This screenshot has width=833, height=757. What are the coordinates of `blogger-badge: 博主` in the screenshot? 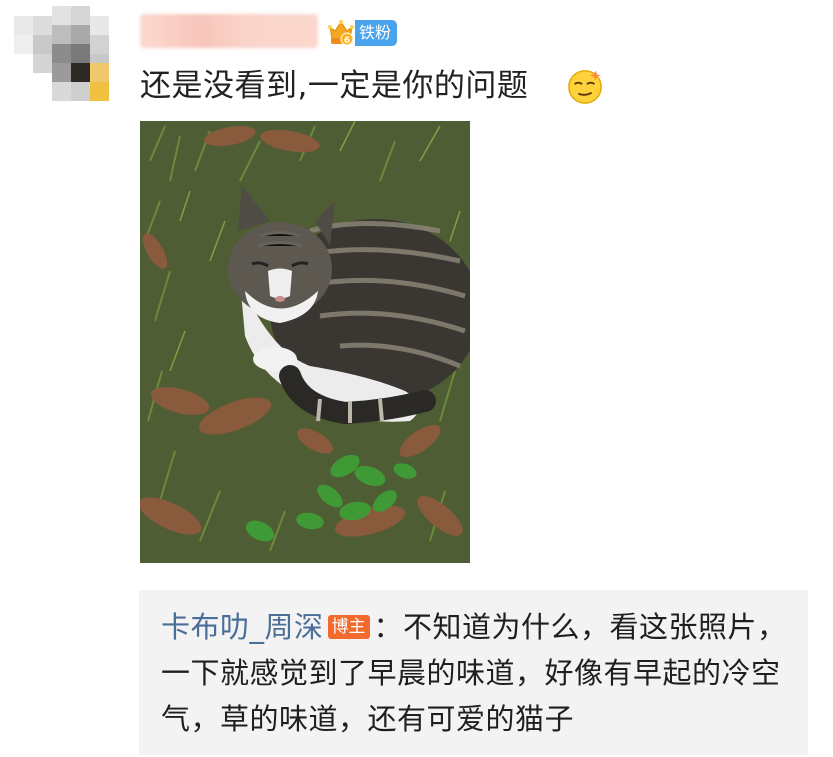 It's located at (348, 627).